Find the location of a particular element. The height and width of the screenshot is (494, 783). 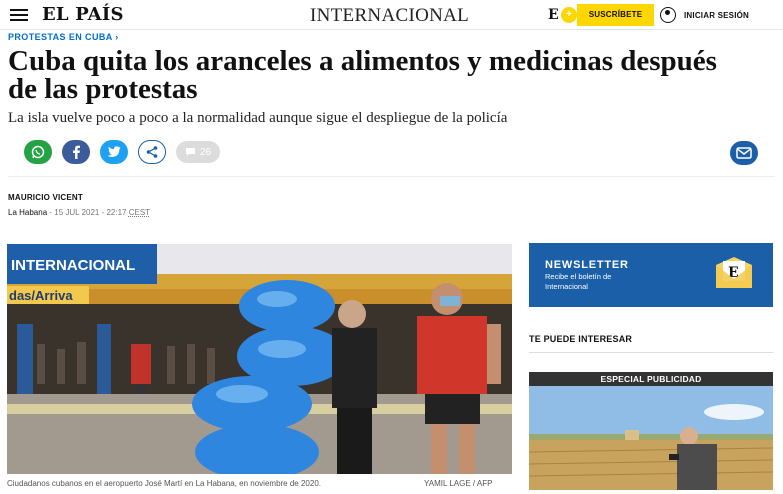

twitter-button is located at coordinates (114, 152).